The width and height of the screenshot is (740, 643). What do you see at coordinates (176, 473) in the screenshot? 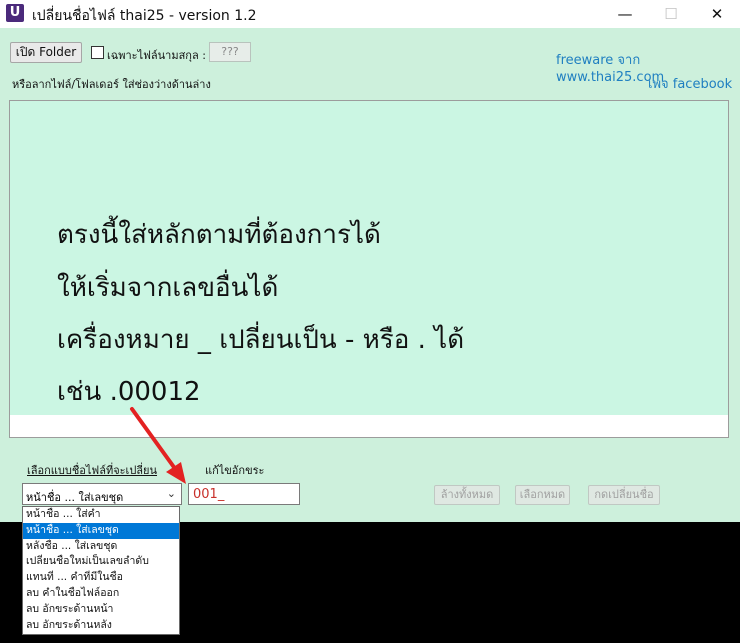
I see `red-arrow-head-icon` at bounding box center [176, 473].